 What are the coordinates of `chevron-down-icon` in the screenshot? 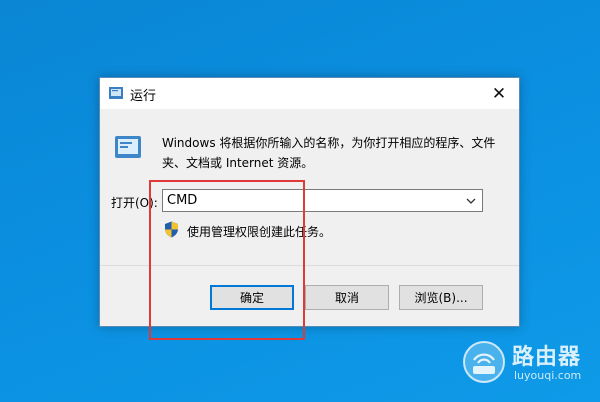 It's located at (471, 201).